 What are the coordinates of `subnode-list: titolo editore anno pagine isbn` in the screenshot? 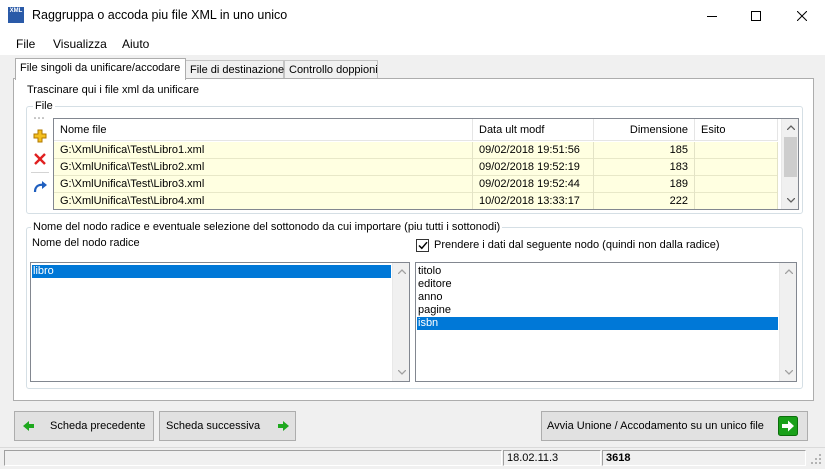 It's located at (606, 322).